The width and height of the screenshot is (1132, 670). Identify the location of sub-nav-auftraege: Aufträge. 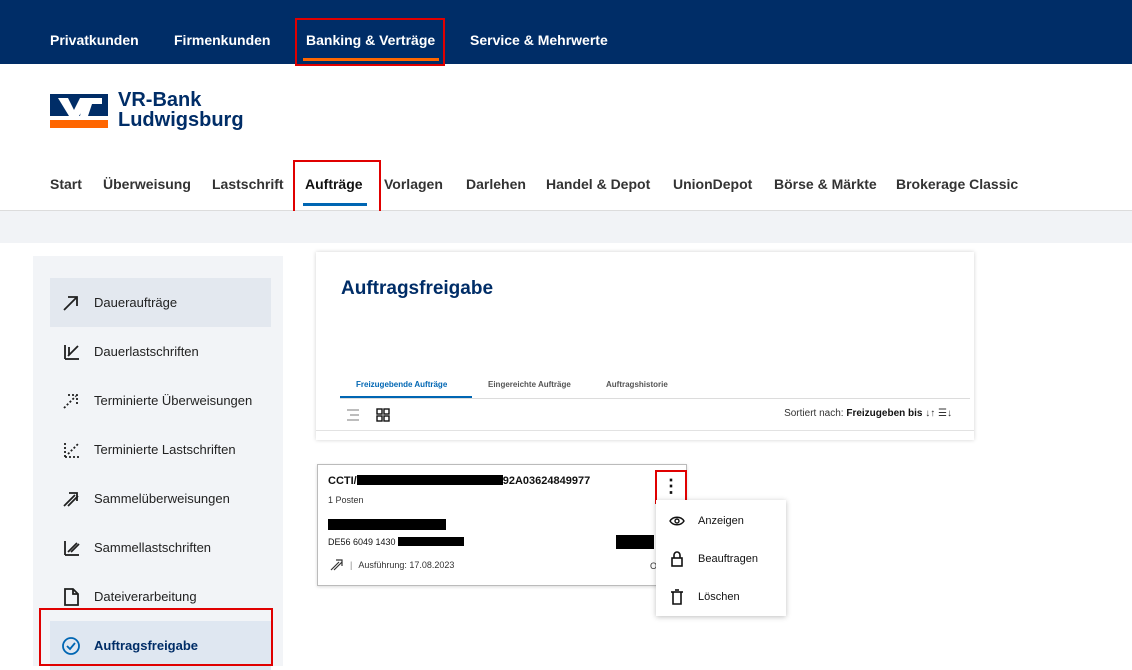
(334, 184).